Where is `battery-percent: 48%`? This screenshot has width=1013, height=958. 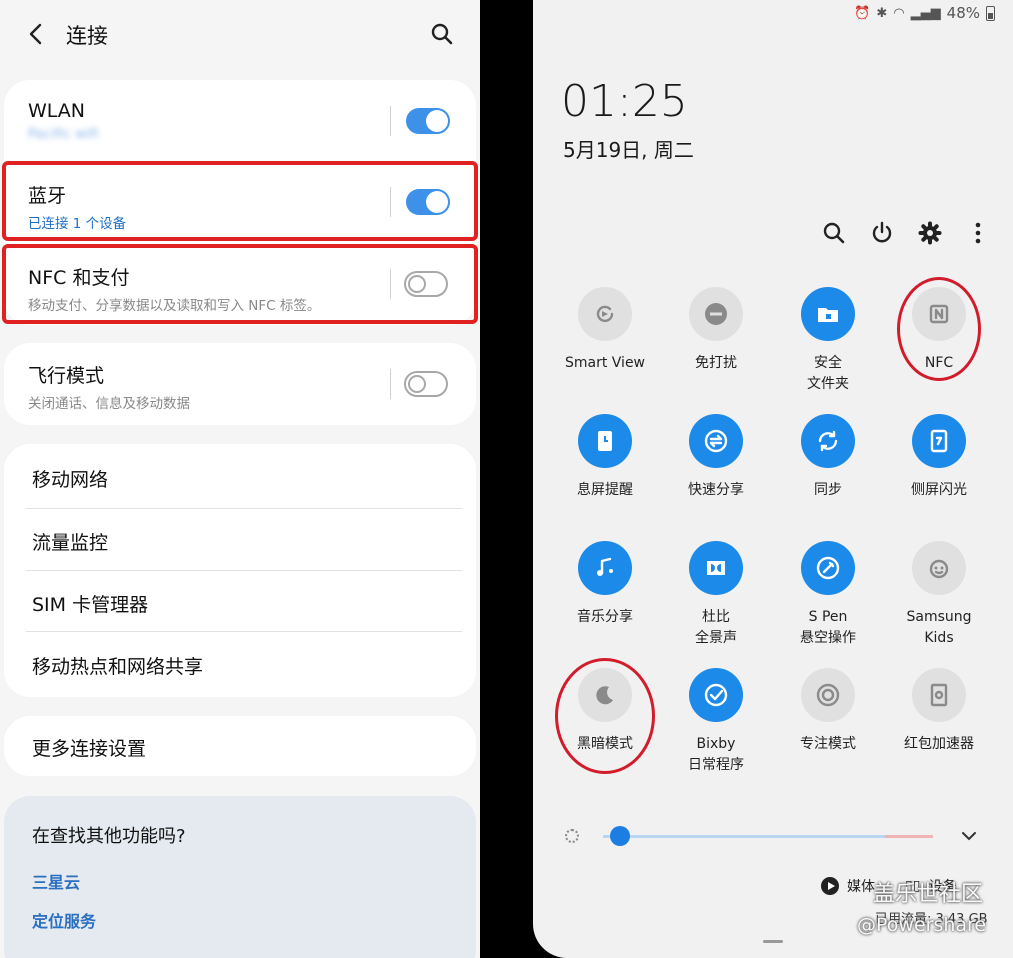 battery-percent: 48% is located at coordinates (963, 13).